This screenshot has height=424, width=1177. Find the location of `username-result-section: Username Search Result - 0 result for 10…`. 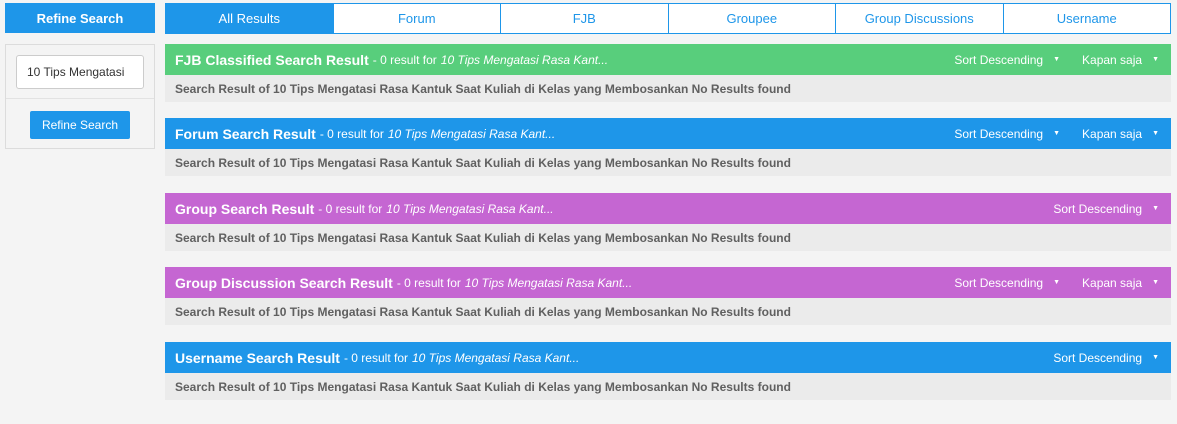

username-result-section: Username Search Result - 0 result for 10… is located at coordinates (668, 371).